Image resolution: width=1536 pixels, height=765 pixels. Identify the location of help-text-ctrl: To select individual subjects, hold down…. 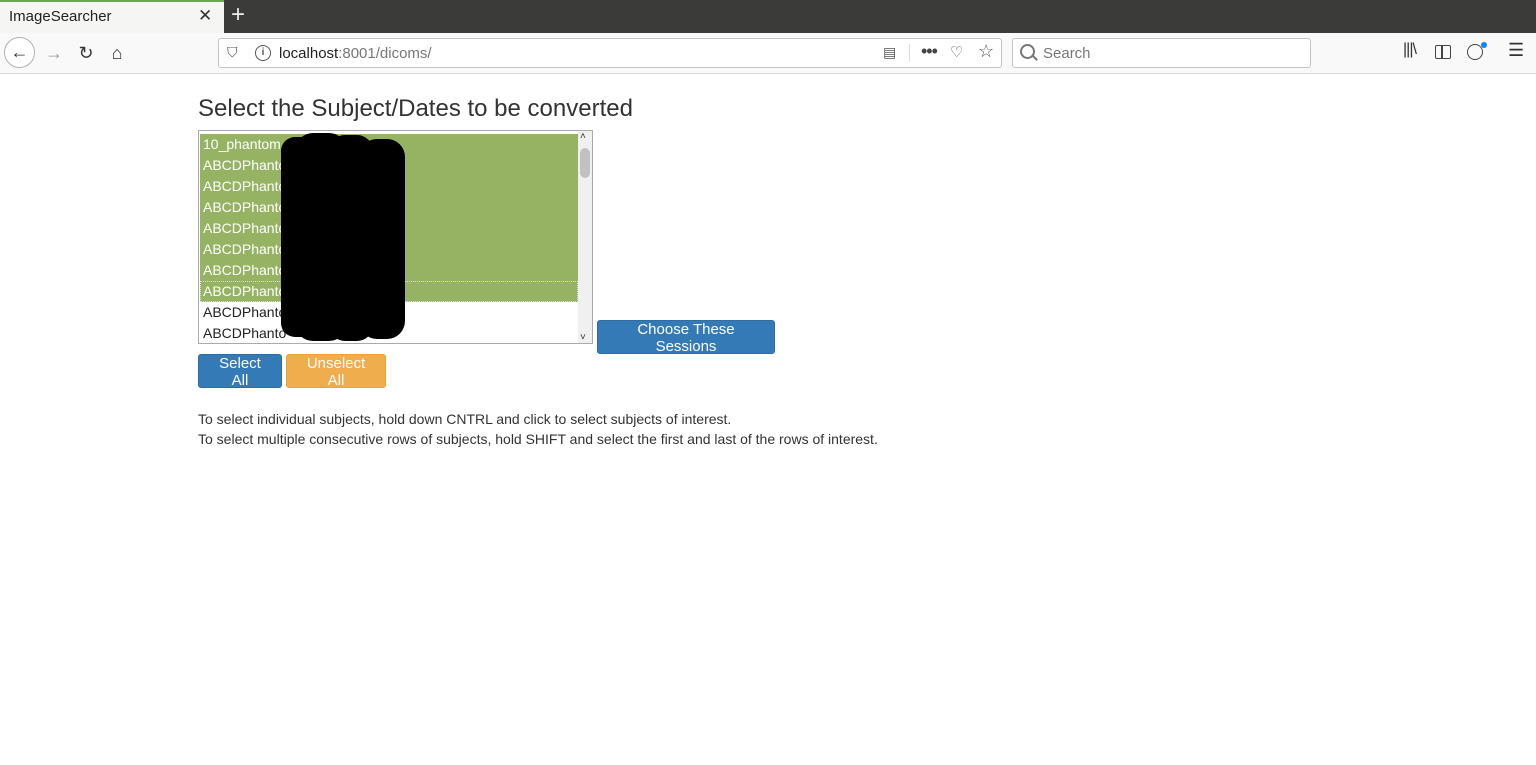
(465, 419).